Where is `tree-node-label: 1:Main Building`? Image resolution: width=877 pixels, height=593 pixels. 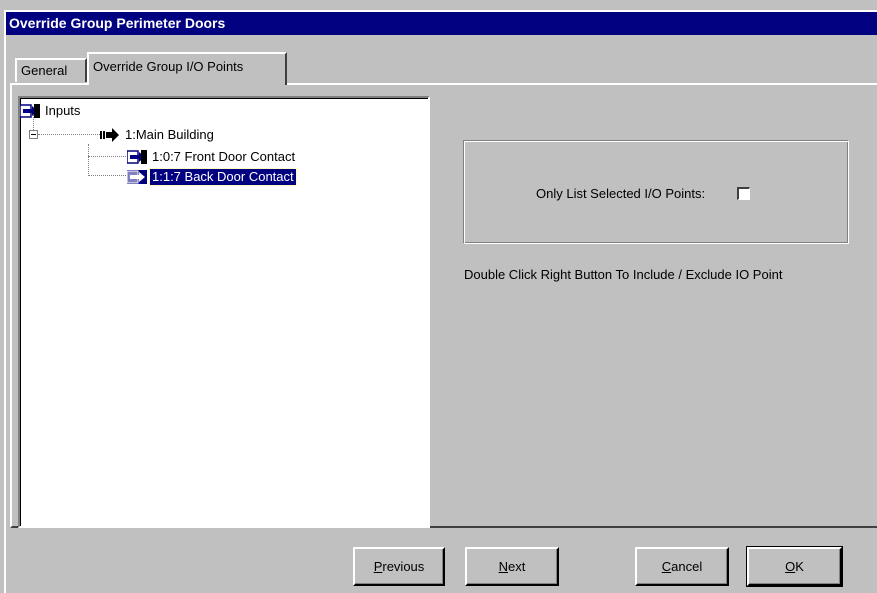 tree-node-label: 1:Main Building is located at coordinates (169, 134).